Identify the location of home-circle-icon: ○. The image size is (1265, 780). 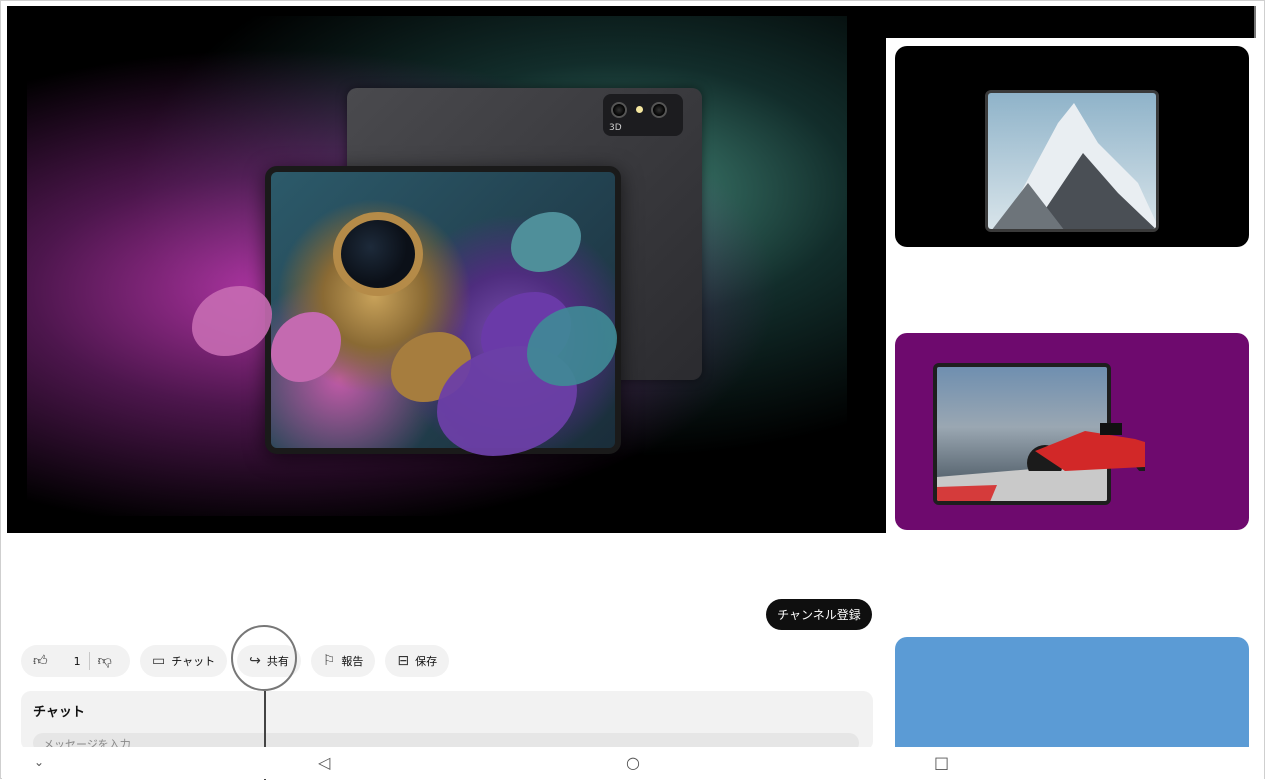
(633, 762).